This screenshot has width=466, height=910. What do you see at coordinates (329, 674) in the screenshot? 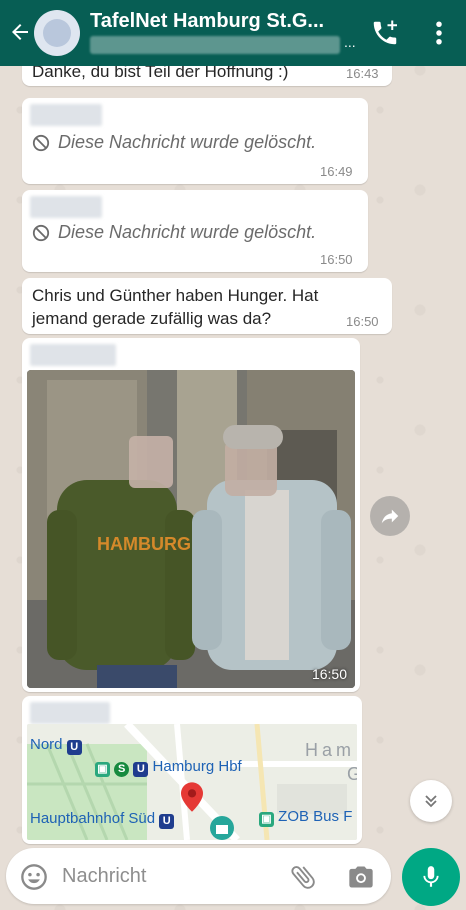
I see `photo-time: 16:50` at bounding box center [329, 674].